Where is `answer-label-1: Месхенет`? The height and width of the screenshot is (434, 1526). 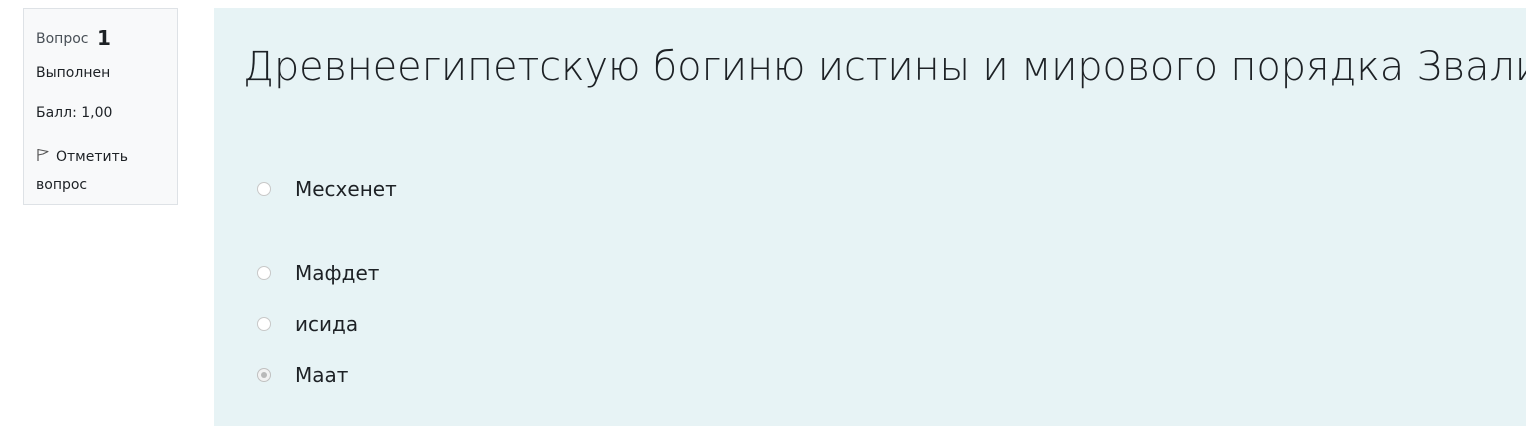 answer-label-1: Месхенет is located at coordinates (346, 189).